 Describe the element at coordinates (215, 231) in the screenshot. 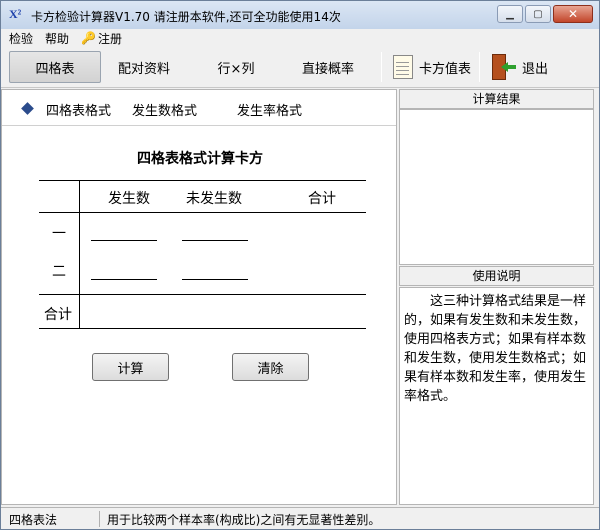

I see `input-row1-not-occurred` at that location.